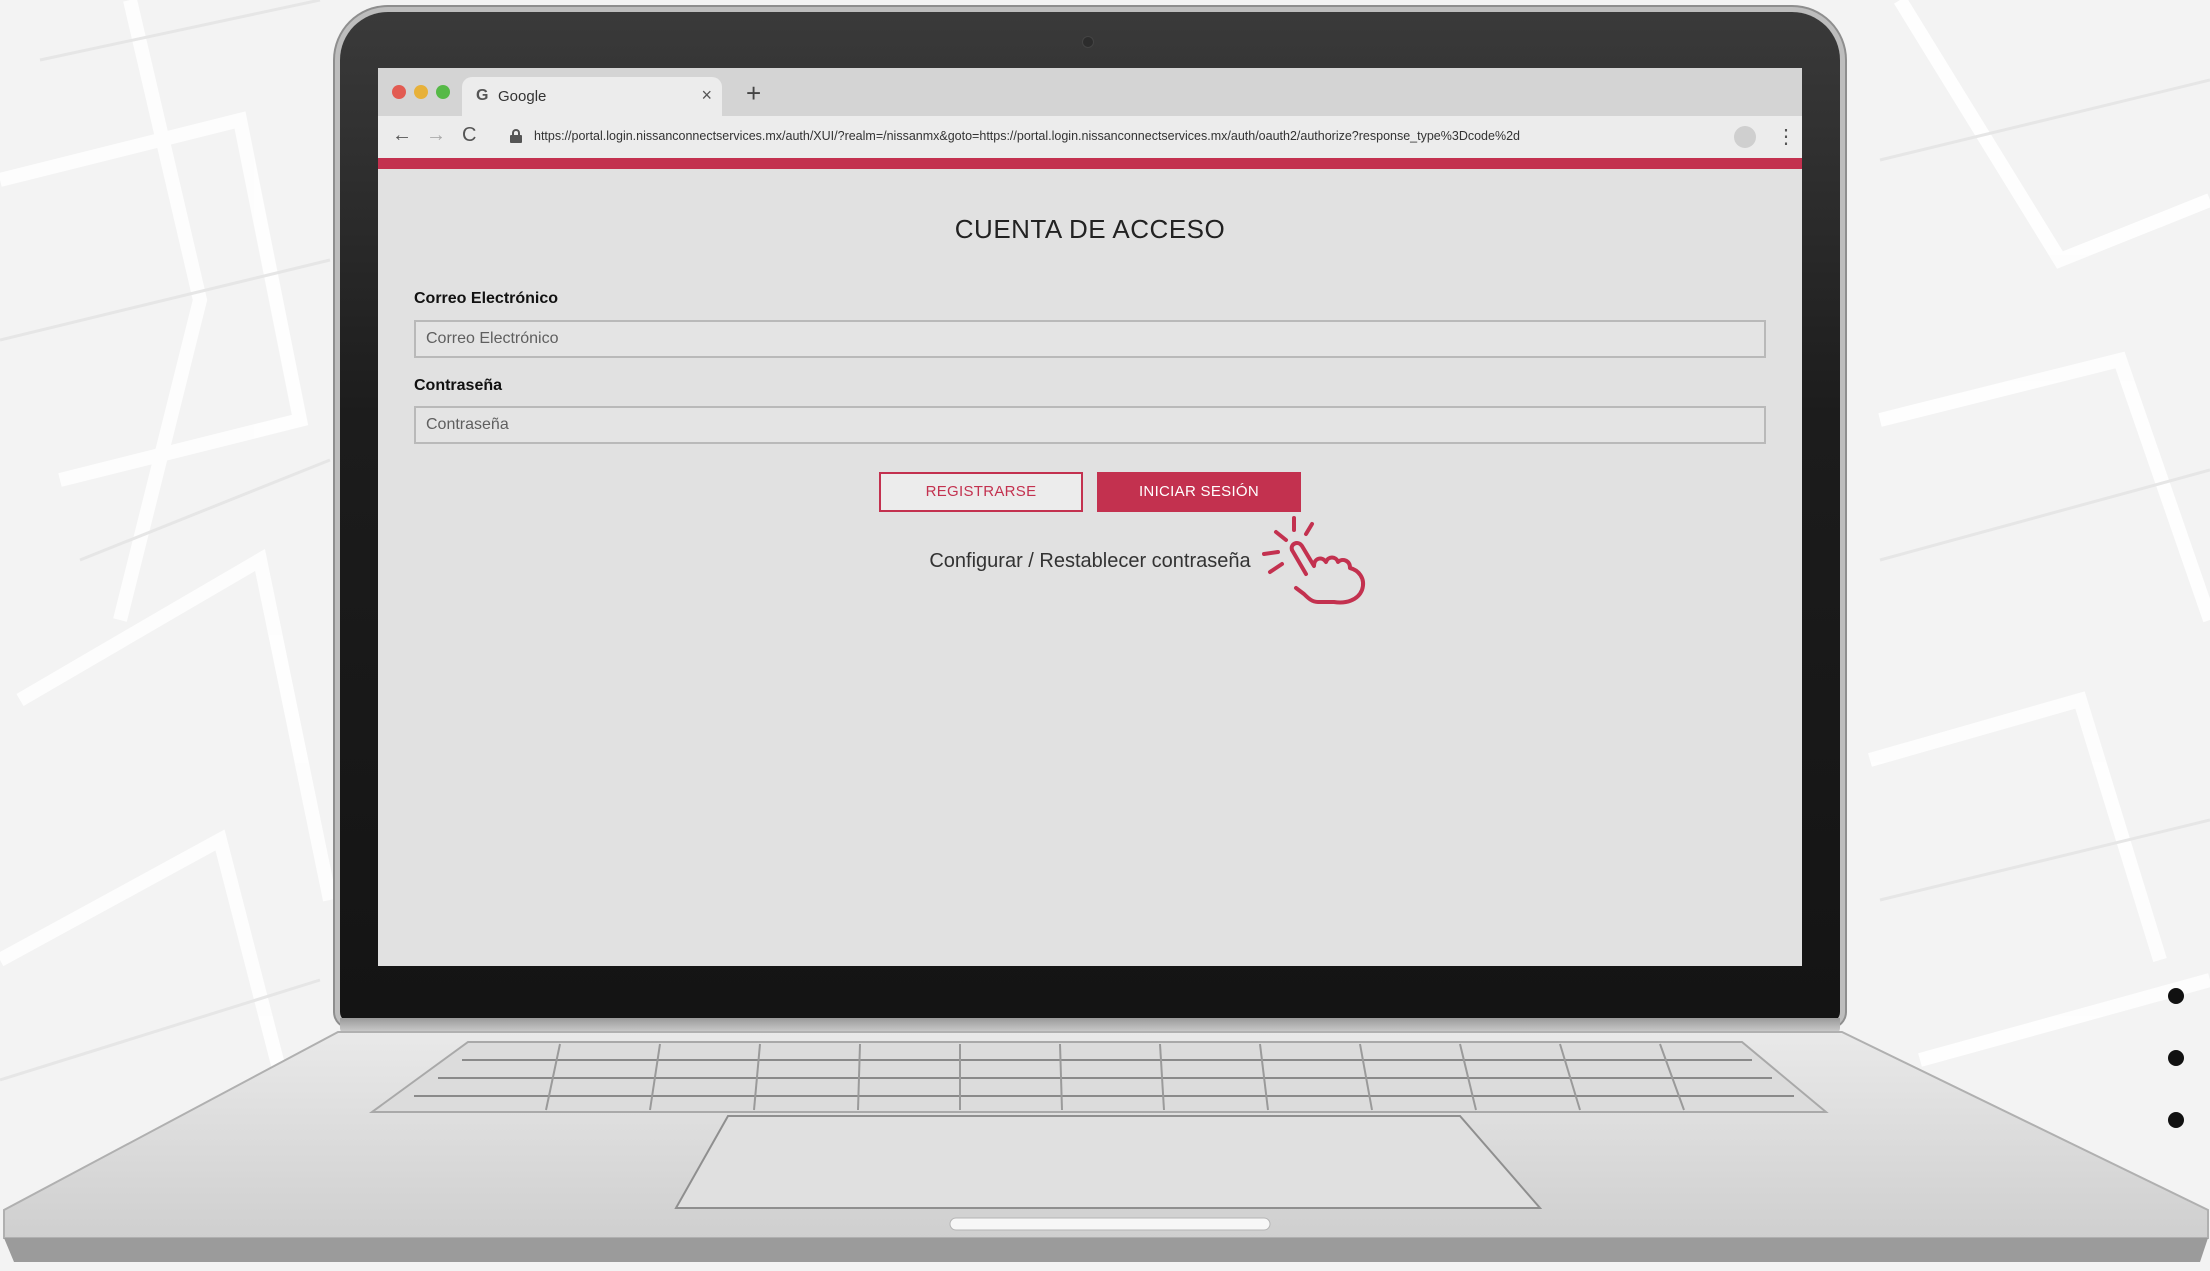 This screenshot has width=2210, height=1271. I want to click on tab-title: Google, so click(522, 96).